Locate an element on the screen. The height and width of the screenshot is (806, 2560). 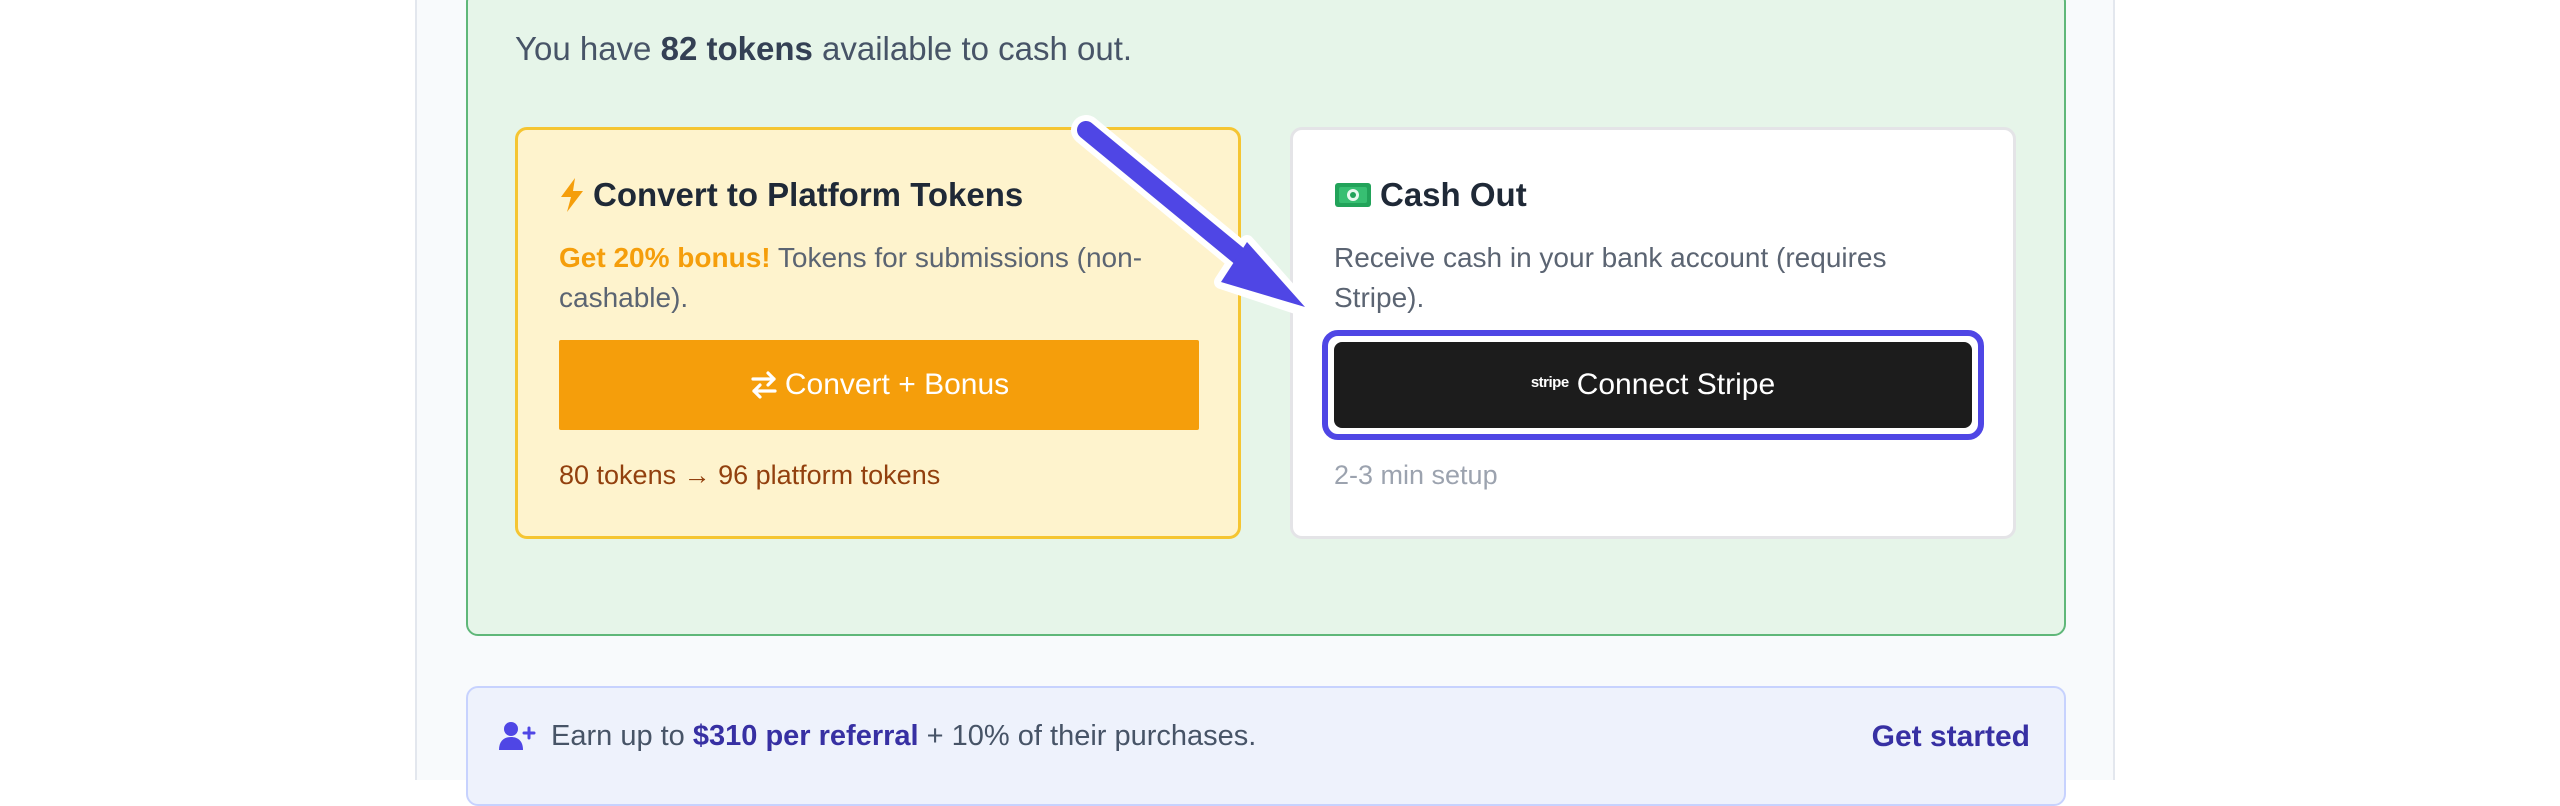
get-started-link: Get started is located at coordinates (1951, 737).